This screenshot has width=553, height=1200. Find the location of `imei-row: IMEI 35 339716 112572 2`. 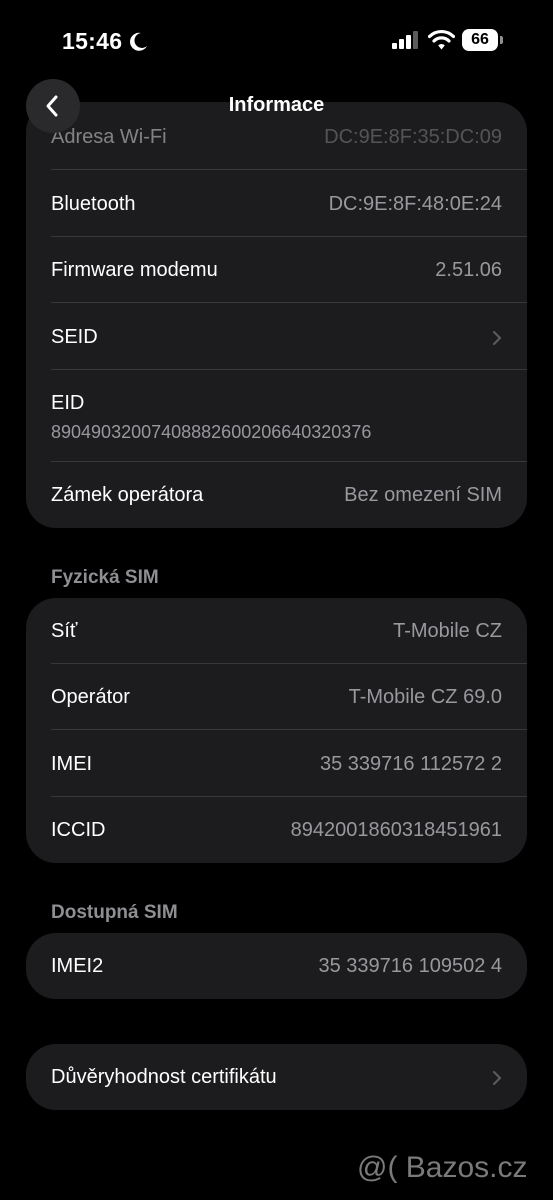

imei-row: IMEI 35 339716 112572 2 is located at coordinates (276, 765).